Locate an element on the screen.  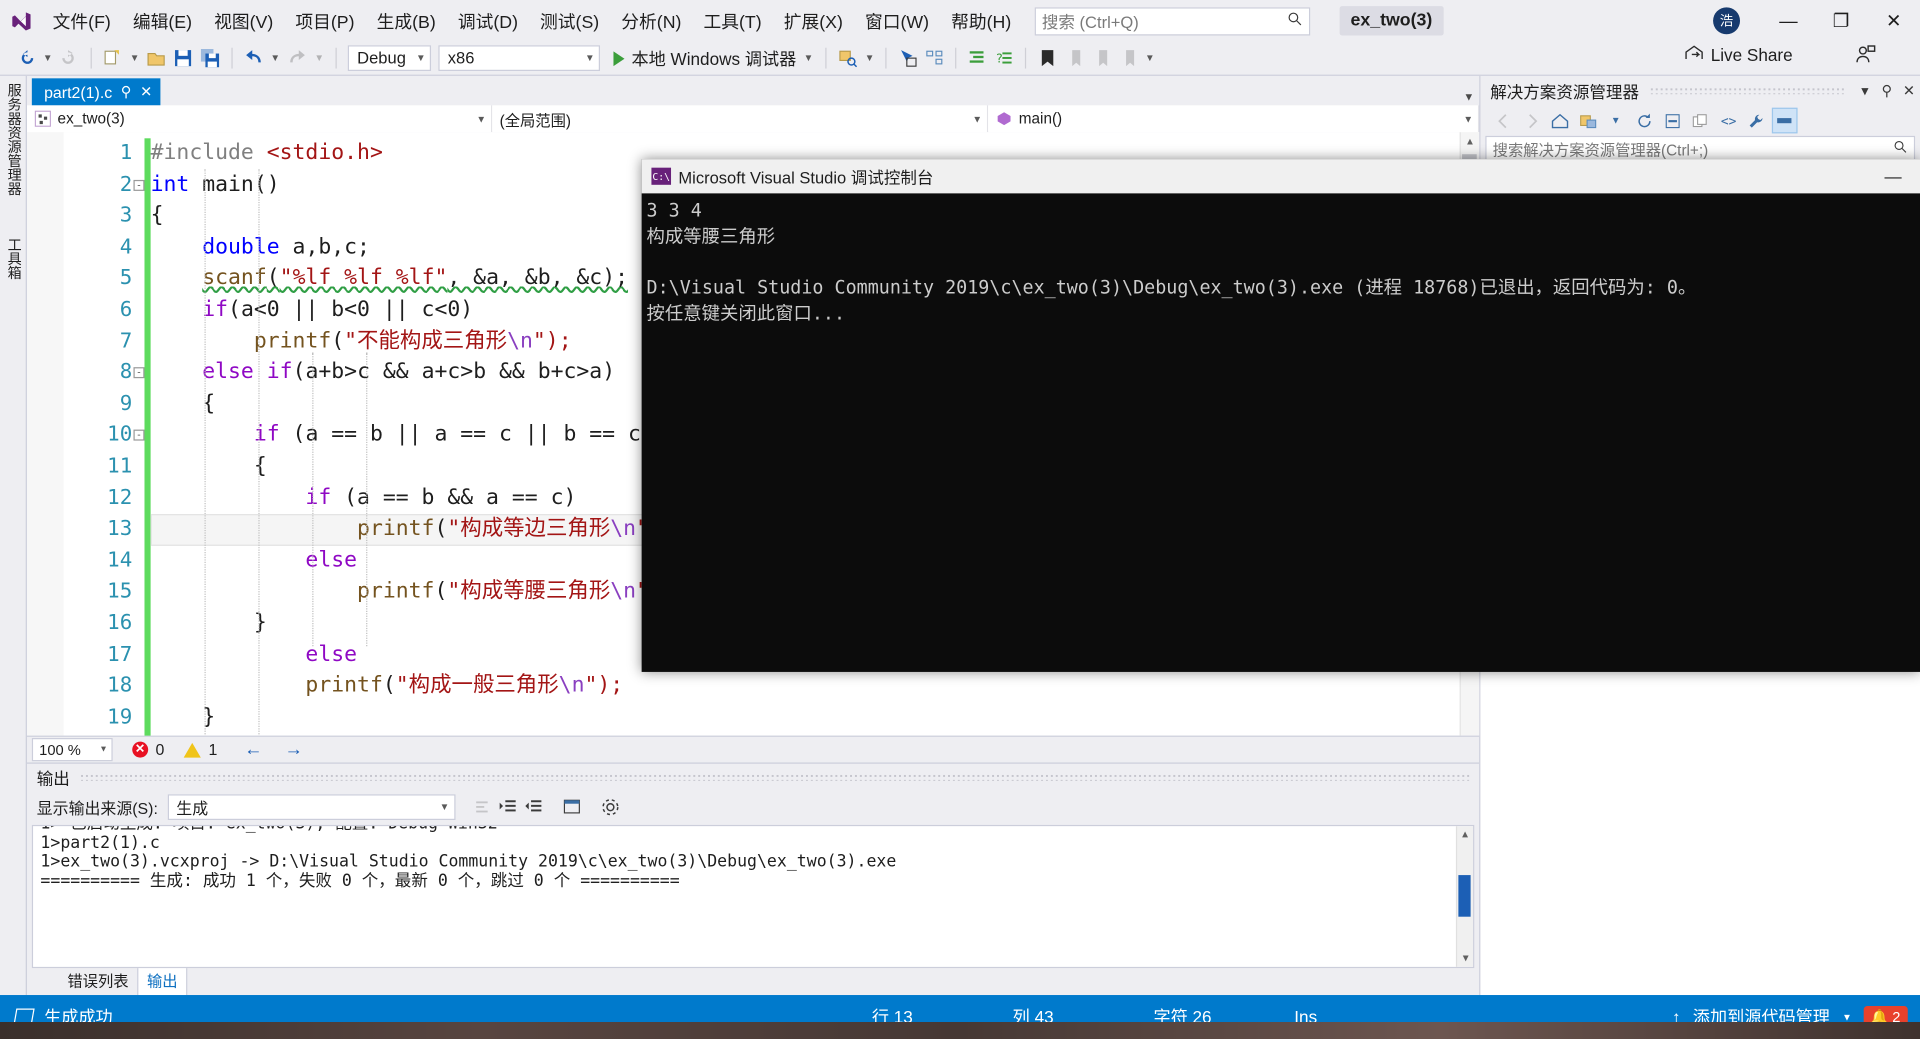
function-scope-combo: main() ▼ is located at coordinates (1234, 119).